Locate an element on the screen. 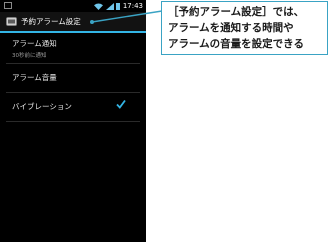  callout-pointer is located at coordinates (126, 17).